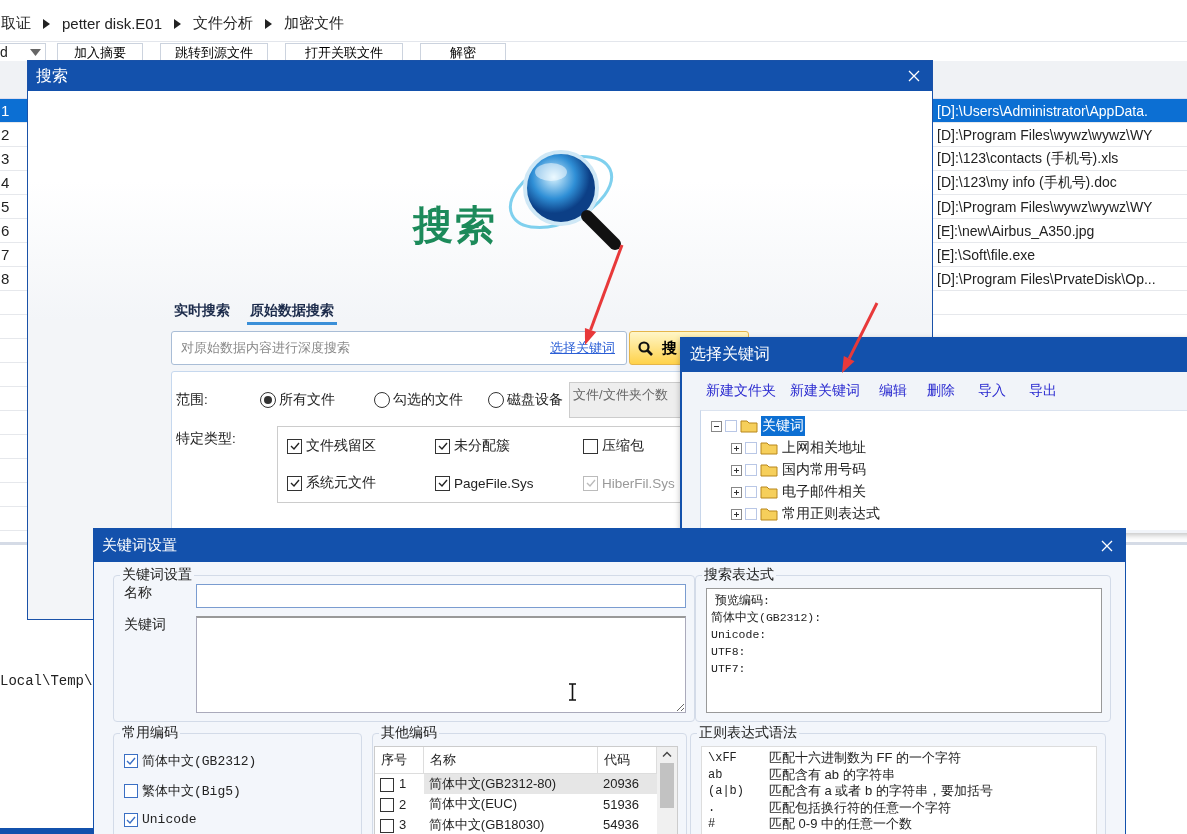  What do you see at coordinates (941, 391) in the screenshot?
I see `toolbar-link: 删除` at bounding box center [941, 391].